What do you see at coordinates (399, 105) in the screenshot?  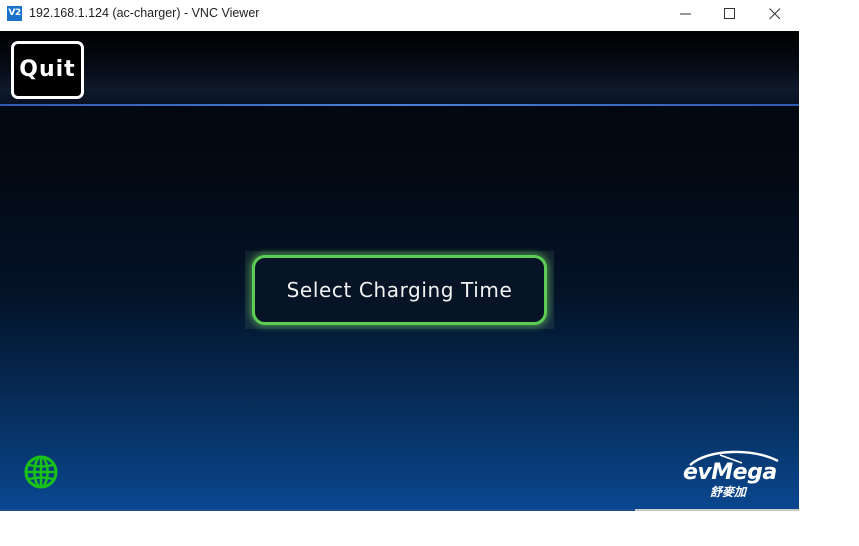 I see `header-divider` at bounding box center [399, 105].